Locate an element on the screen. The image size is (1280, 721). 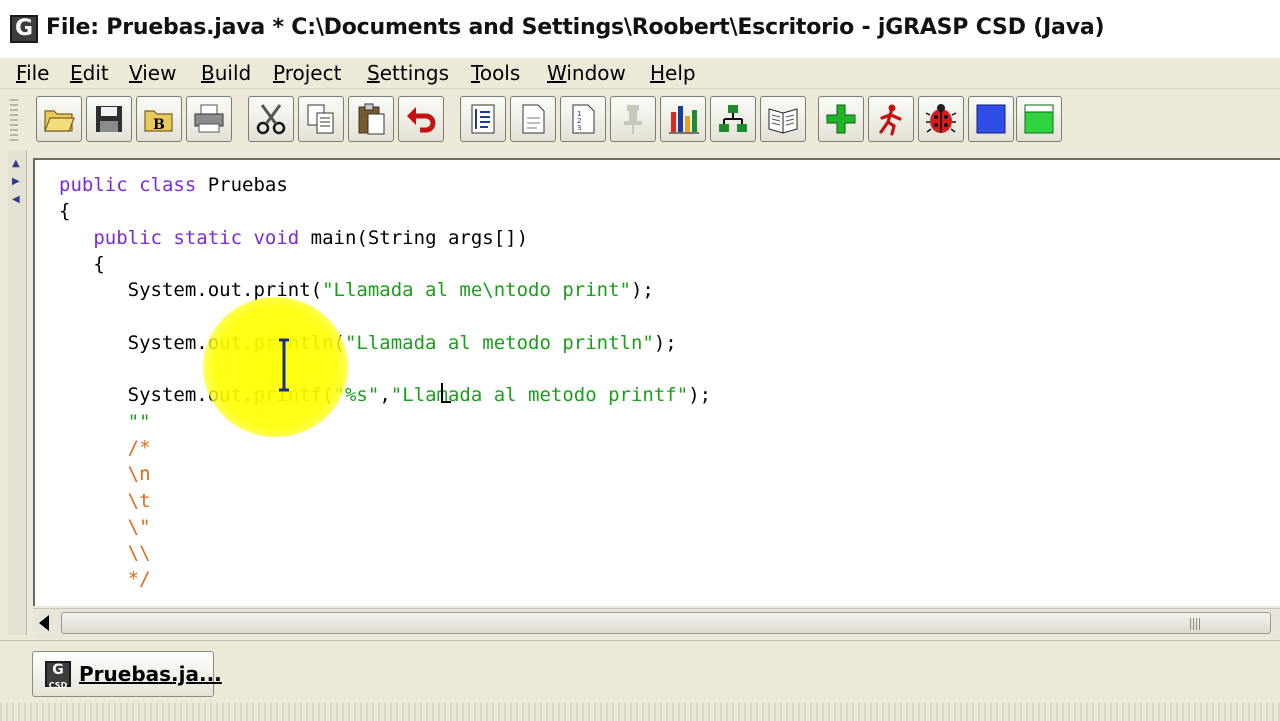
open-folder-icon is located at coordinates (59, 121).